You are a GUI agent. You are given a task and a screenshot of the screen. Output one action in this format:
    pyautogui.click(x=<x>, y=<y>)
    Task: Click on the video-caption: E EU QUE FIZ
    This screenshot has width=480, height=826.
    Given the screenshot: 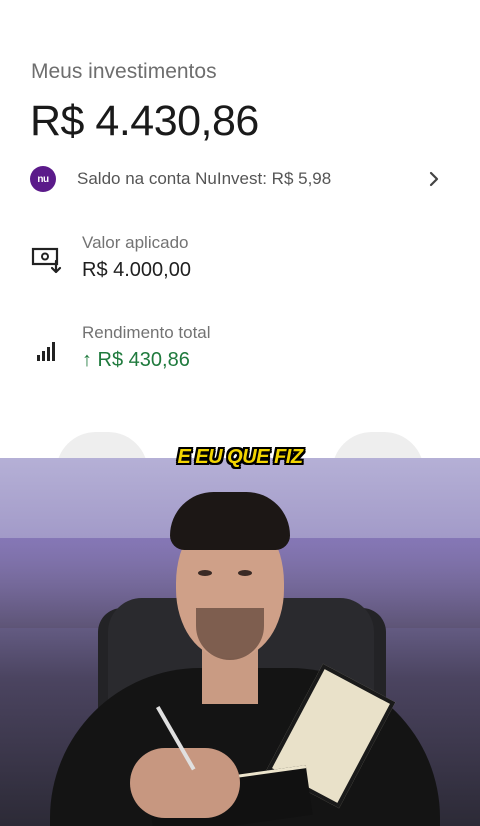 What is the action you would take?
    pyautogui.click(x=240, y=457)
    